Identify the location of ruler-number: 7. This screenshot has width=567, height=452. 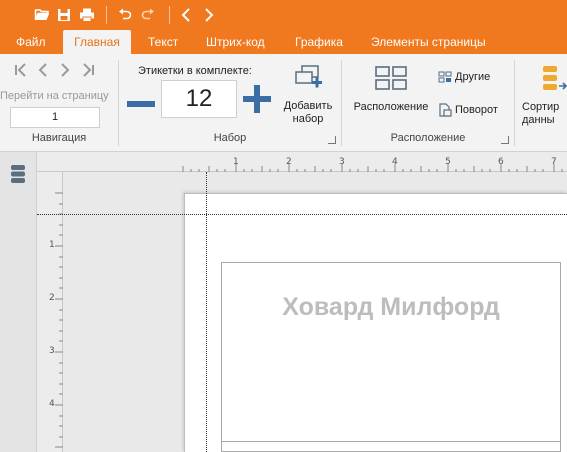
(554, 162).